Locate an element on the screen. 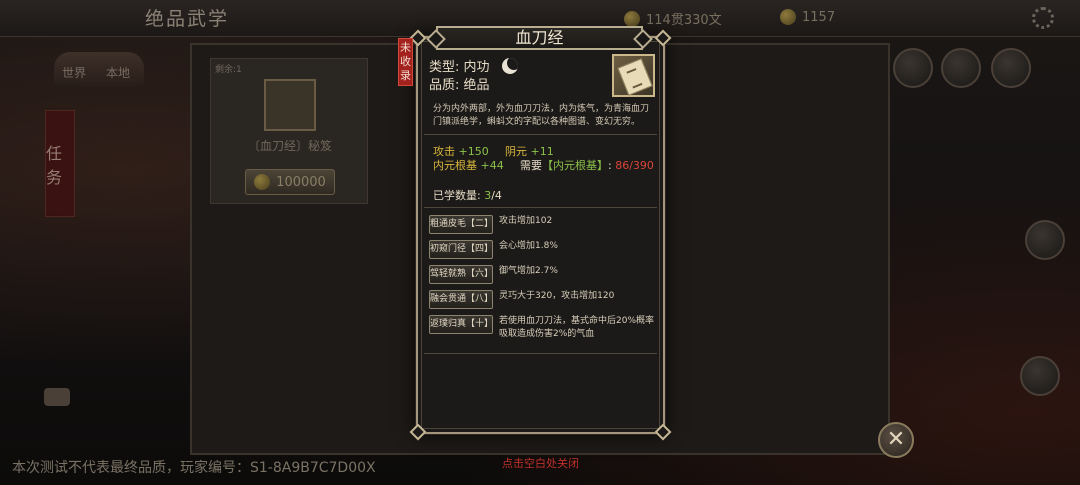 Image resolution: width=1080 pixels, height=485 pixels. gold-ingot-icon is located at coordinates (788, 17).